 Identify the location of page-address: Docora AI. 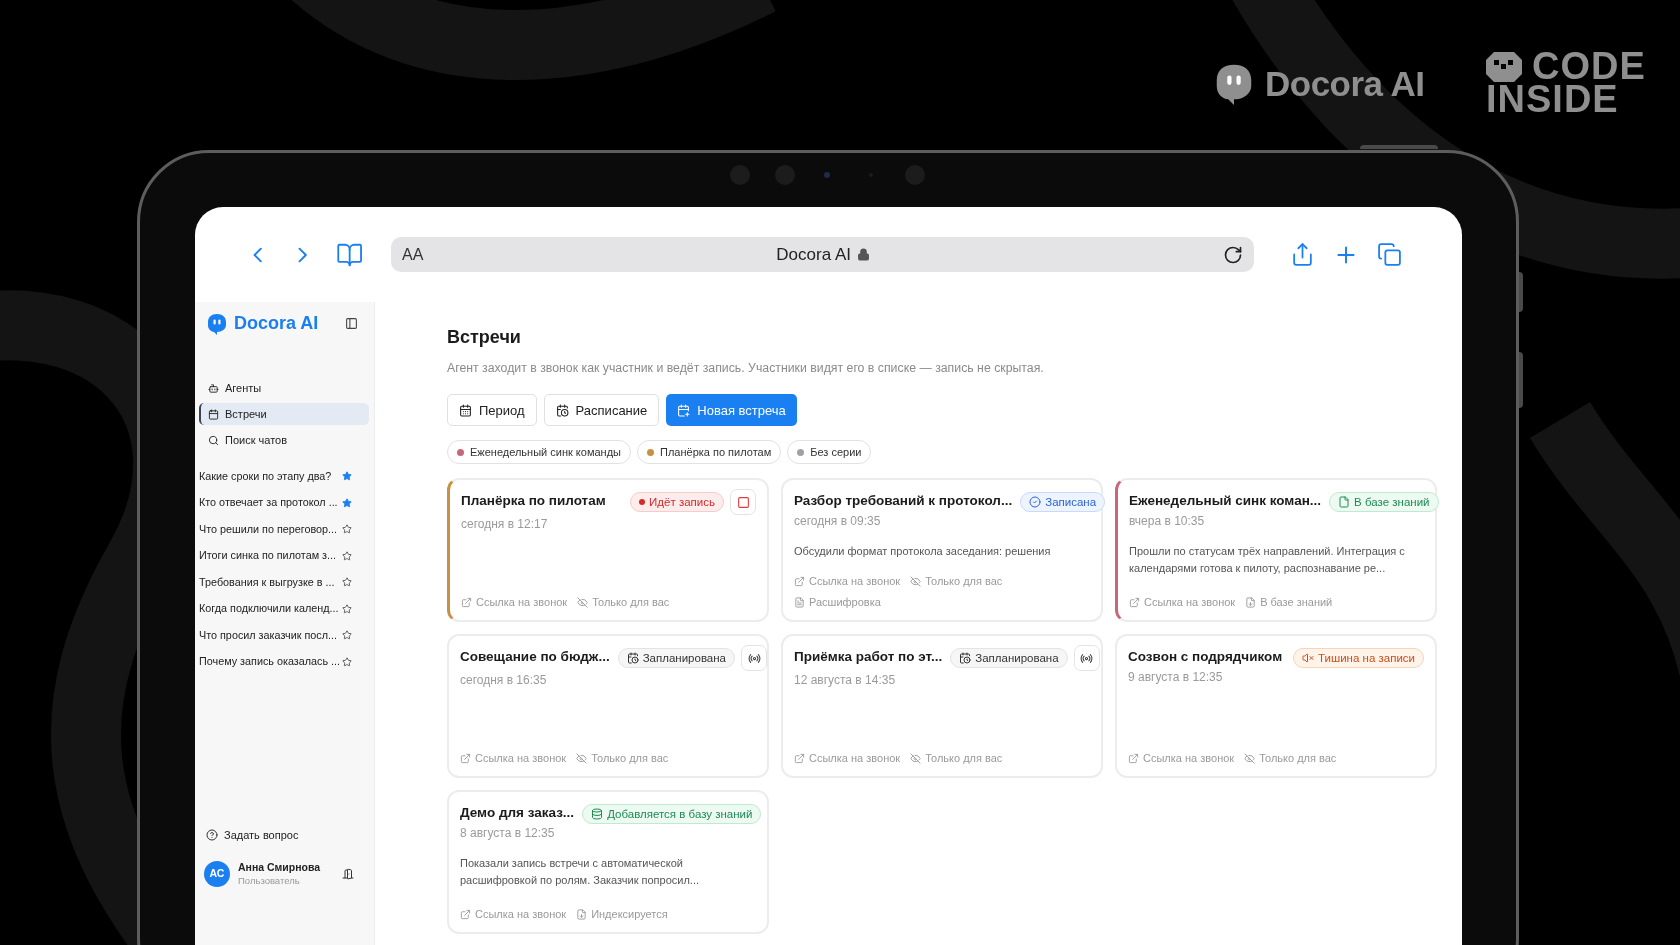
(813, 254).